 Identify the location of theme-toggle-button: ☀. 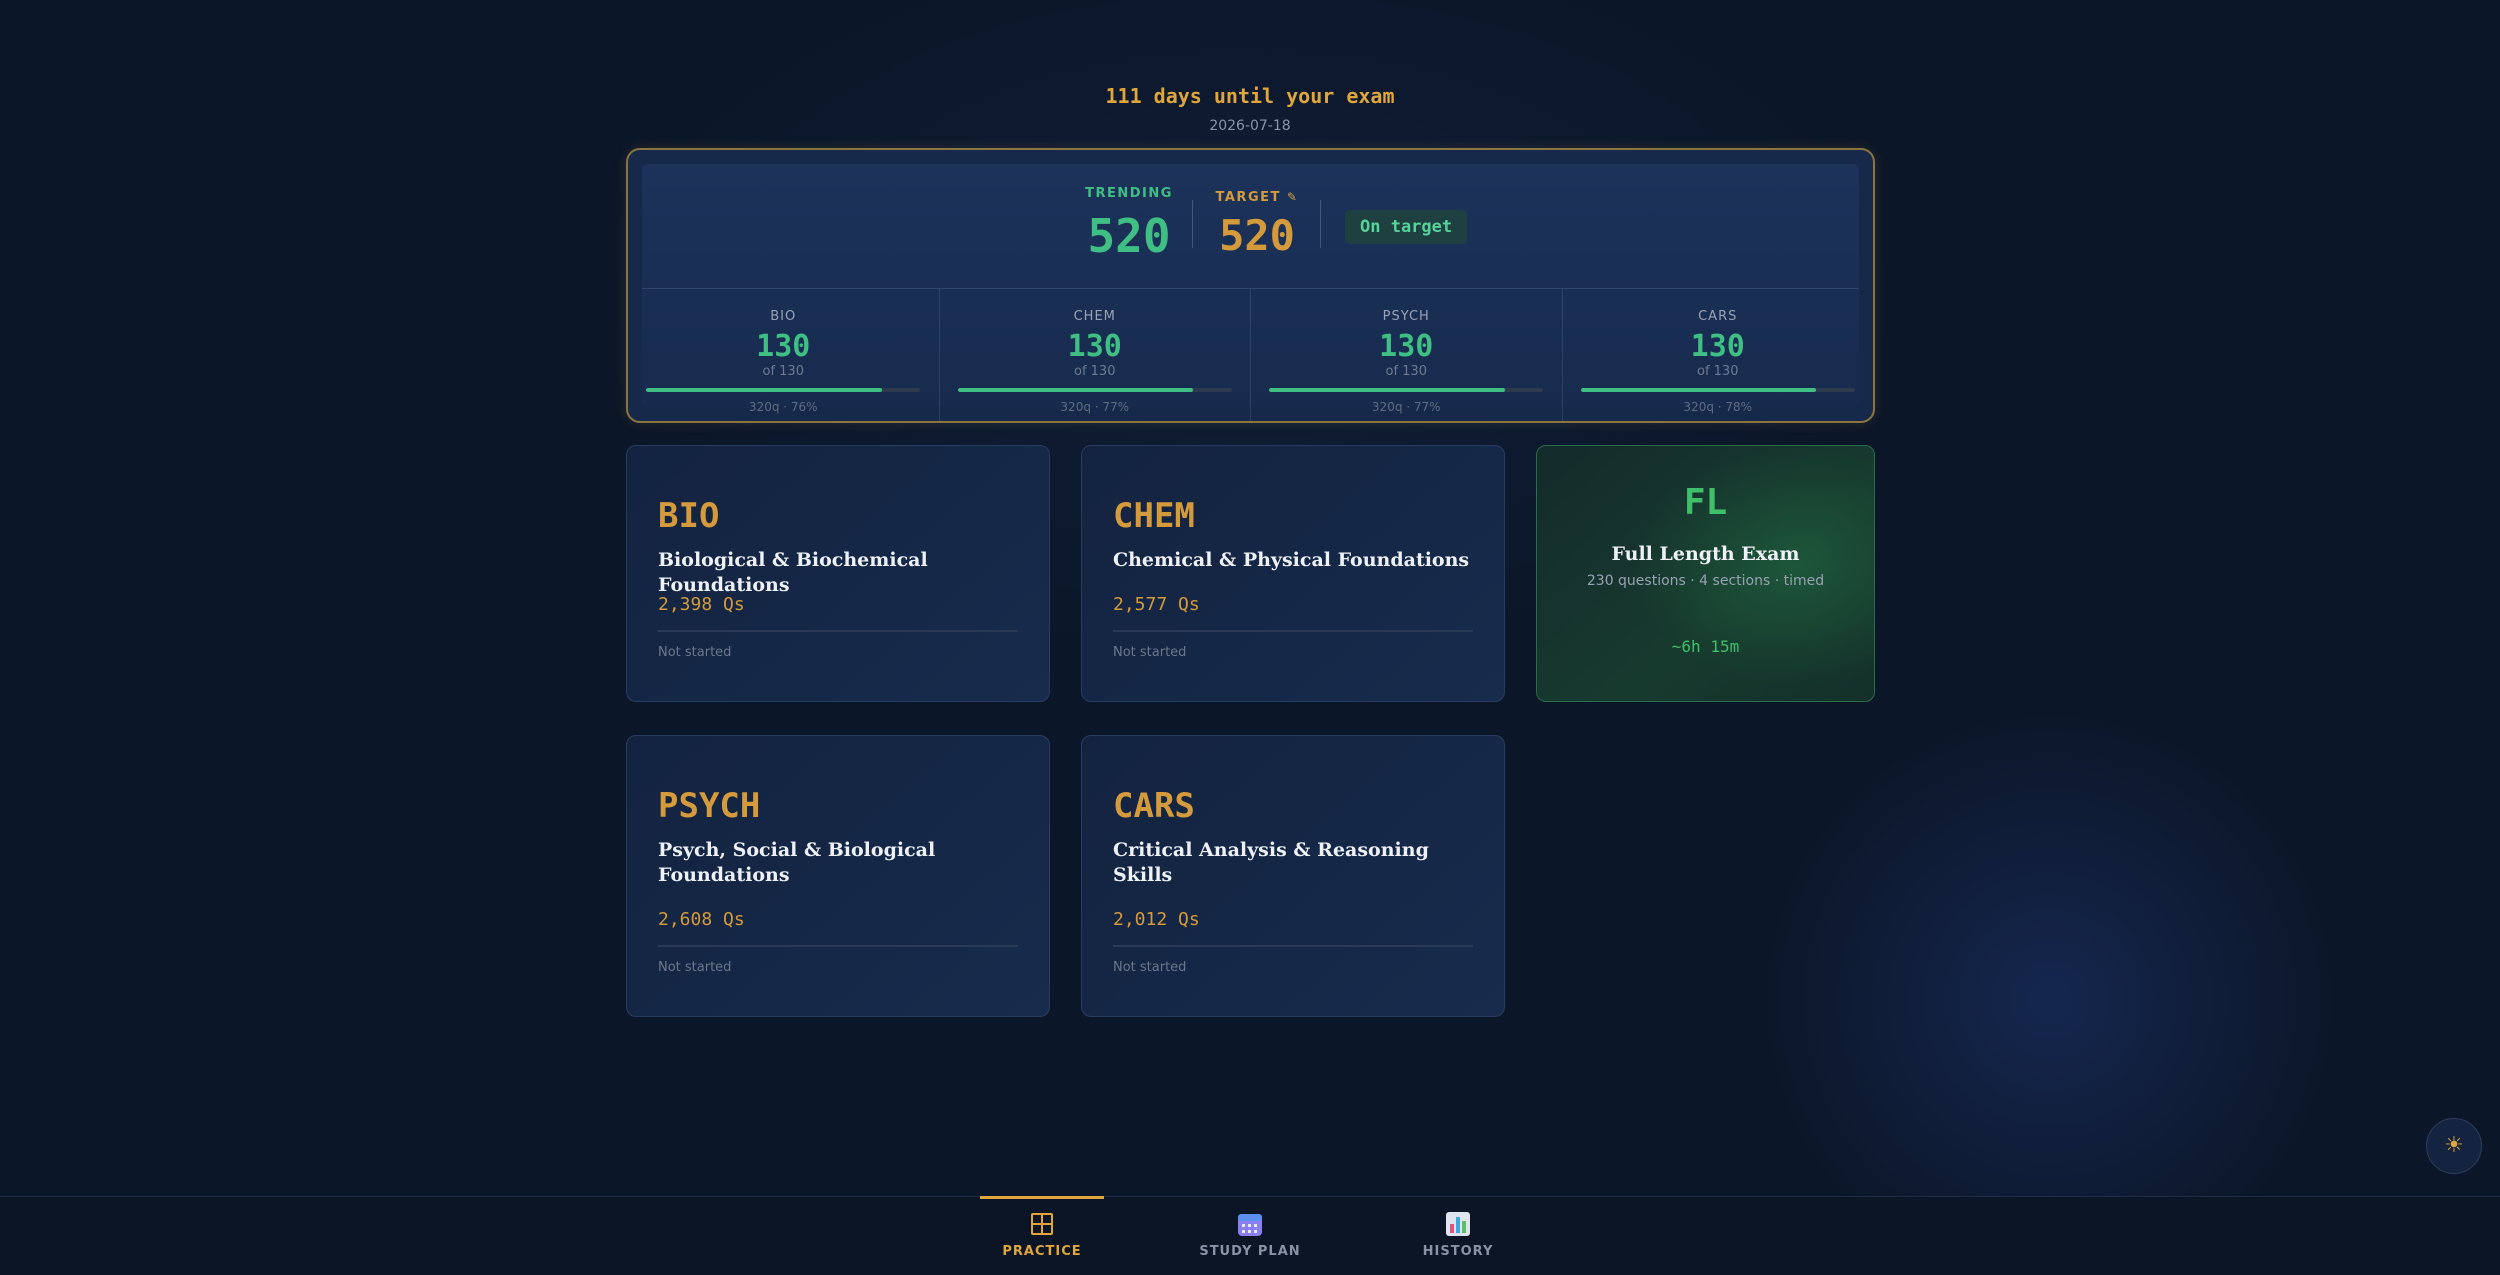
(2454, 1146).